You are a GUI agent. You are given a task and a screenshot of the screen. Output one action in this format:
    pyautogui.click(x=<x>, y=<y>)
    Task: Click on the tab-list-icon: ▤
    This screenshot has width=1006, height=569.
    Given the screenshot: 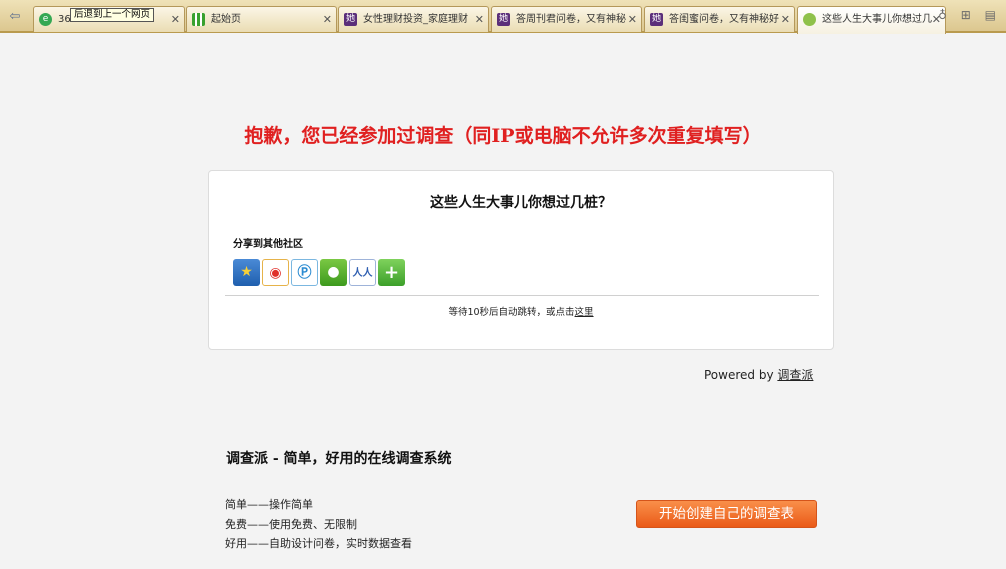 What is the action you would take?
    pyautogui.click(x=990, y=15)
    